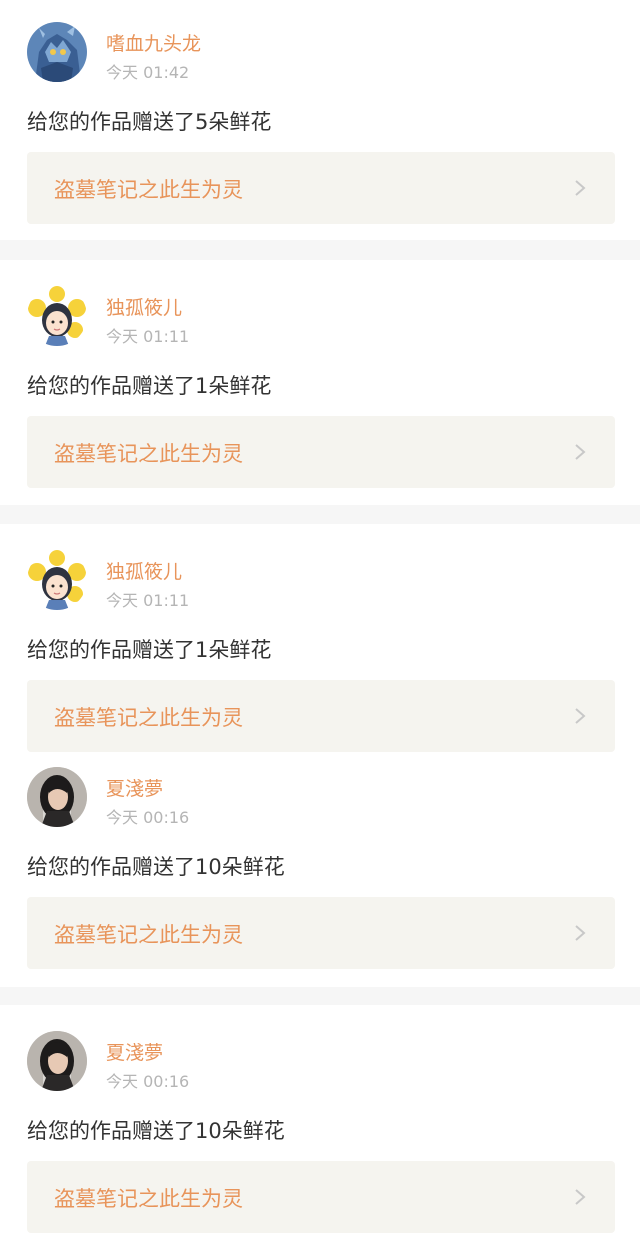  I want to click on timestamp: 今天 01:42, so click(148, 72).